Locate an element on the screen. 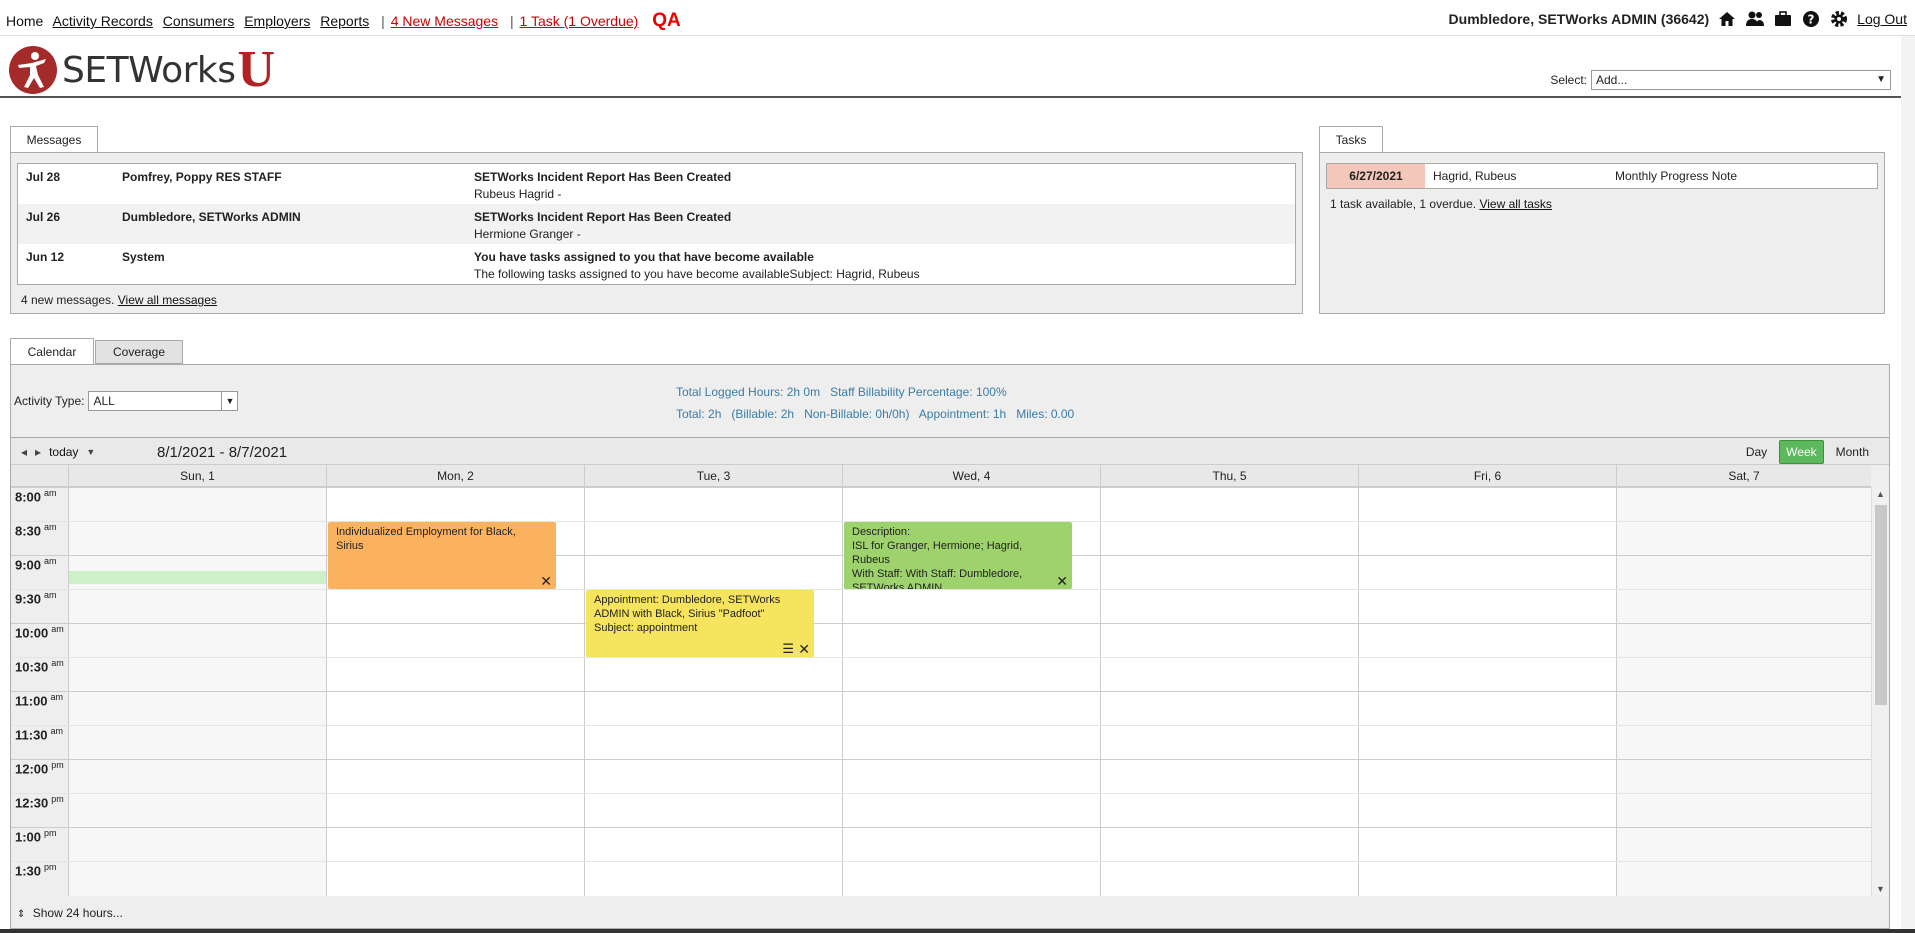 This screenshot has width=1915, height=933. nav-employers: Employers is located at coordinates (277, 21).